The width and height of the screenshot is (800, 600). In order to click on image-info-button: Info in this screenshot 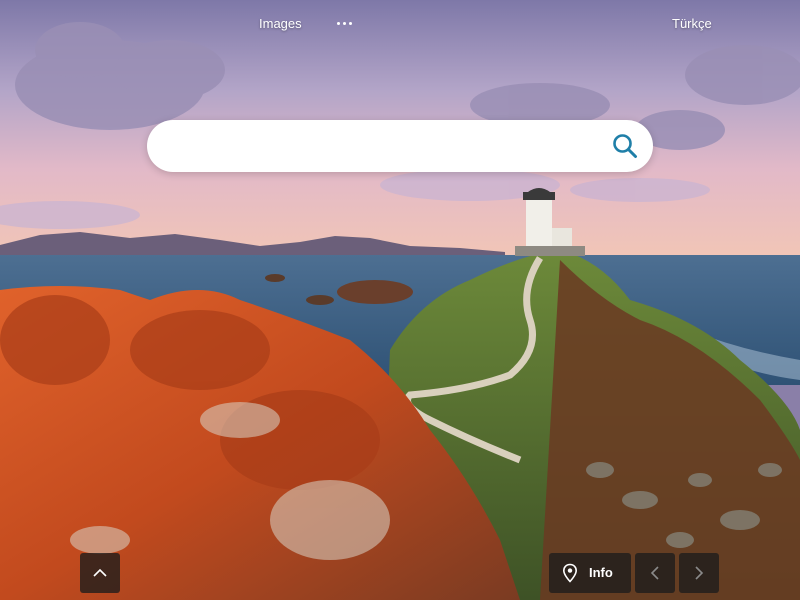, I will do `click(590, 573)`.